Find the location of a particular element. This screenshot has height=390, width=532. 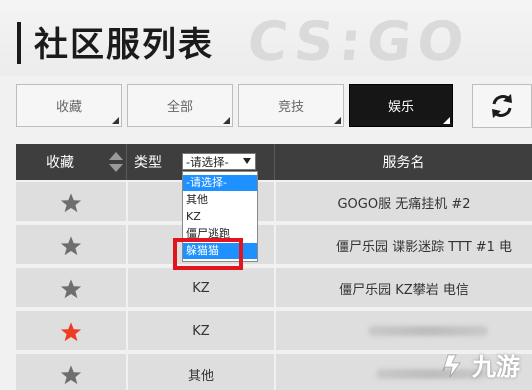

refresh-button is located at coordinates (502, 106).